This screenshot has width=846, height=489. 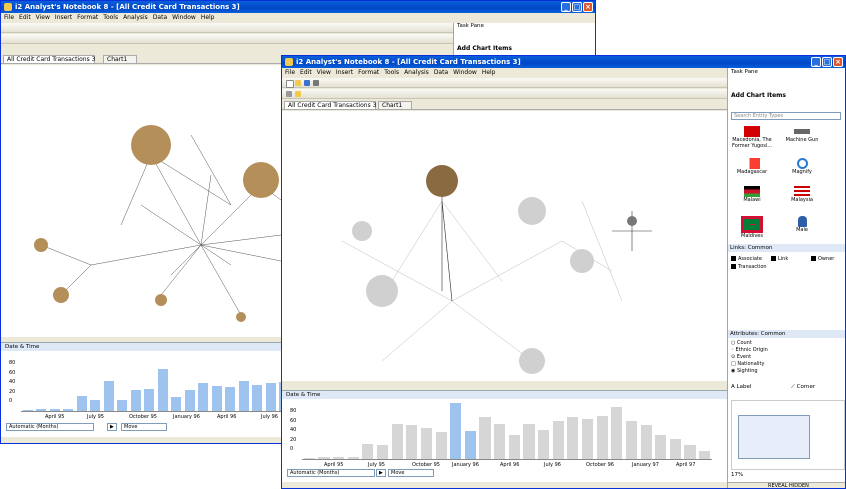 I want to click on entity-madagascar: Madagascar, so click(x=752, y=167).